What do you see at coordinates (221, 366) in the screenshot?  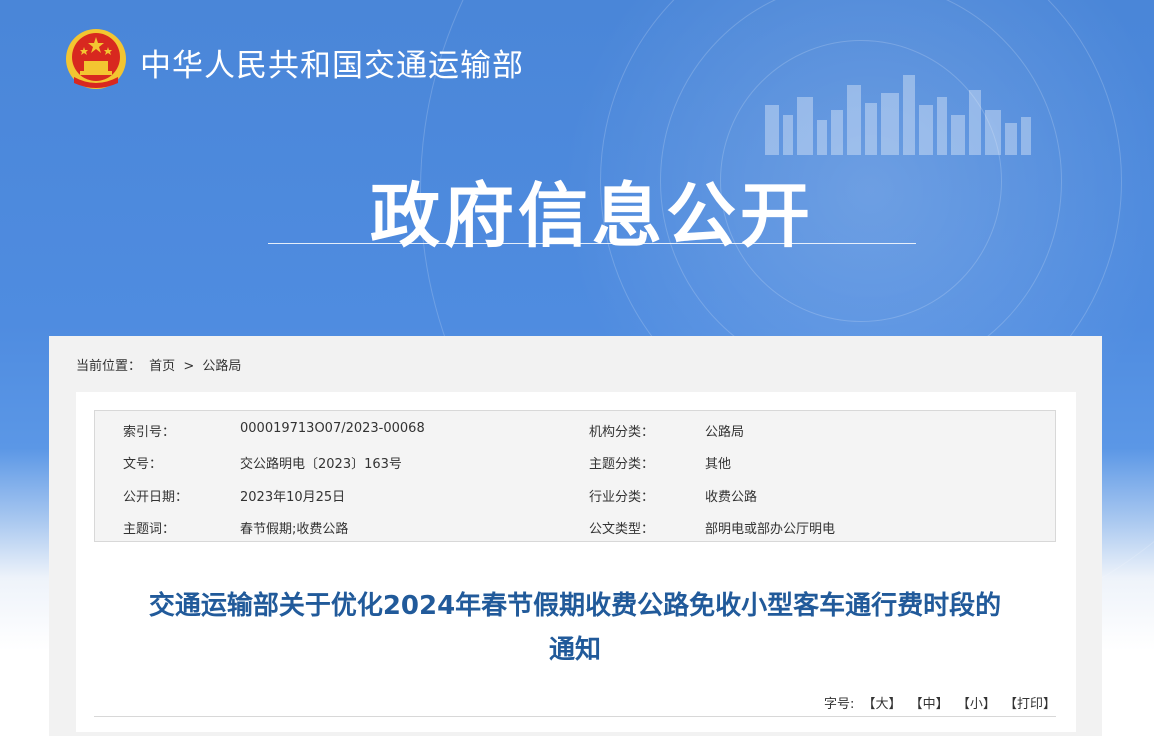 I see `breadcrumb-item-highway-bureau: 公路局` at bounding box center [221, 366].